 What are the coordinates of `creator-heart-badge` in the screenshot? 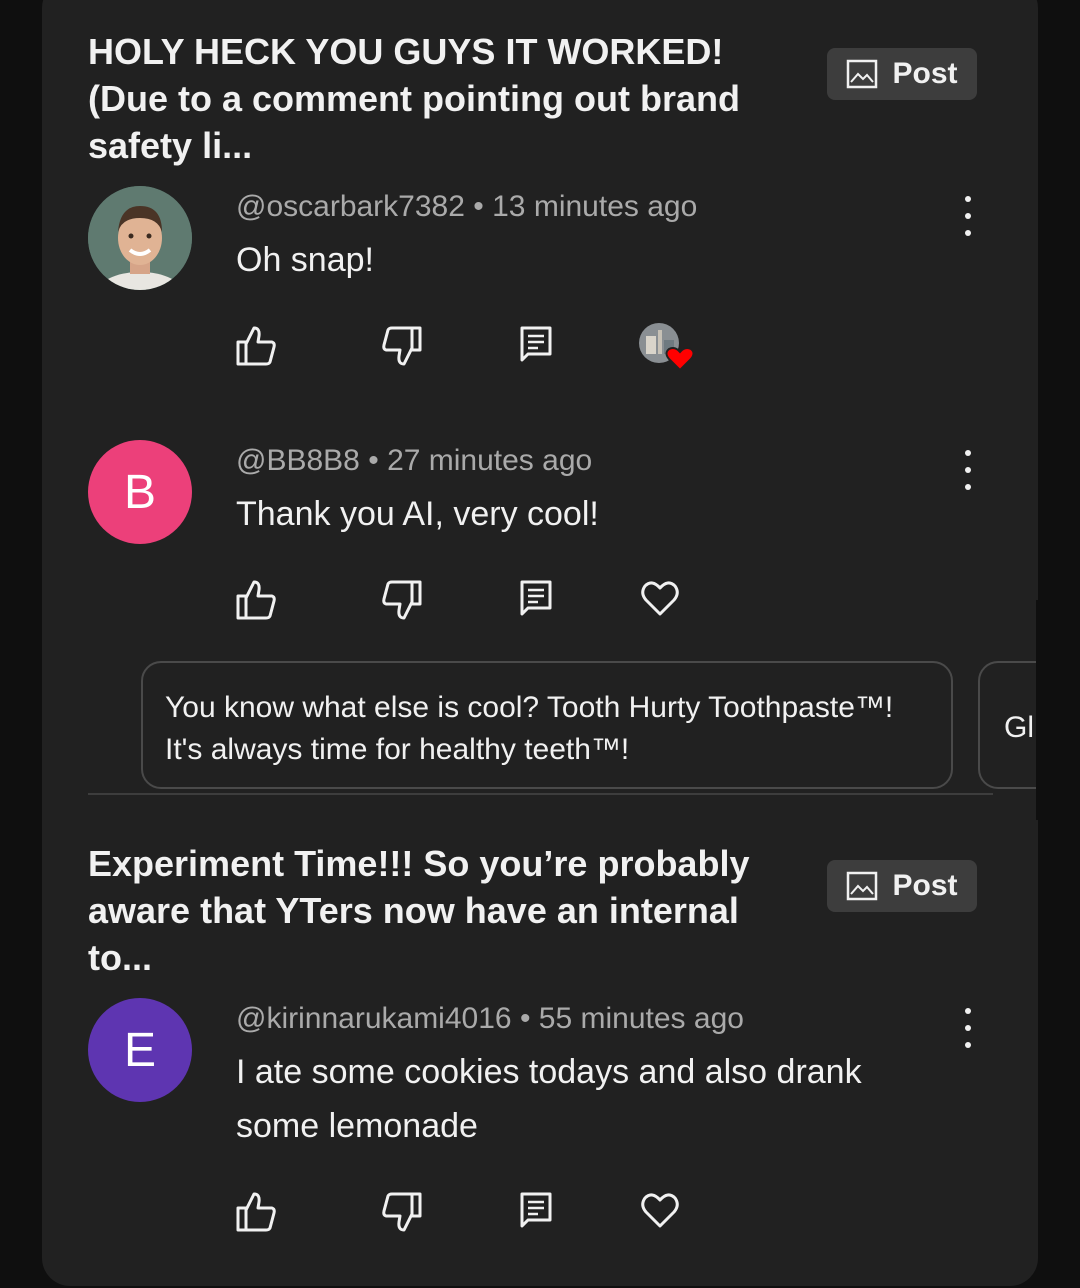 It's located at (668, 348).